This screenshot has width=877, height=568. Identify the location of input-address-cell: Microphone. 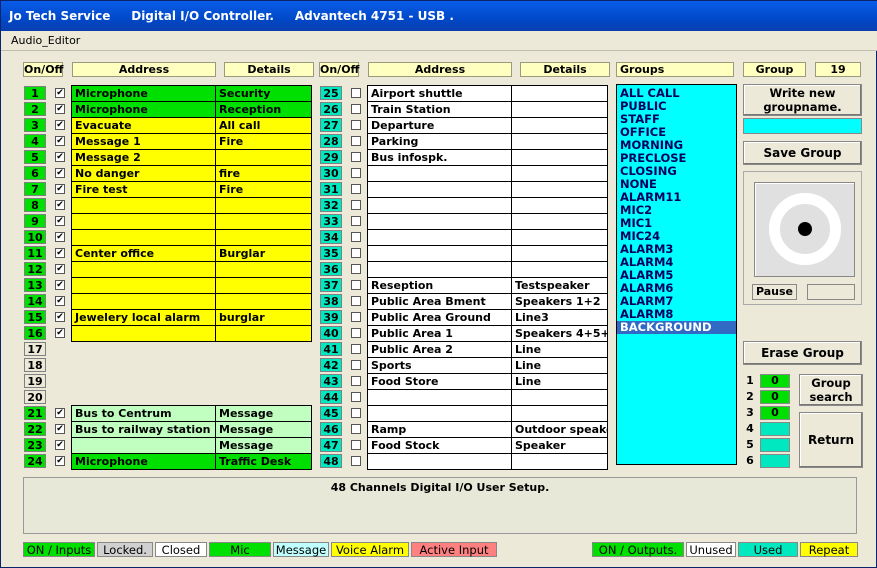
(143, 93).